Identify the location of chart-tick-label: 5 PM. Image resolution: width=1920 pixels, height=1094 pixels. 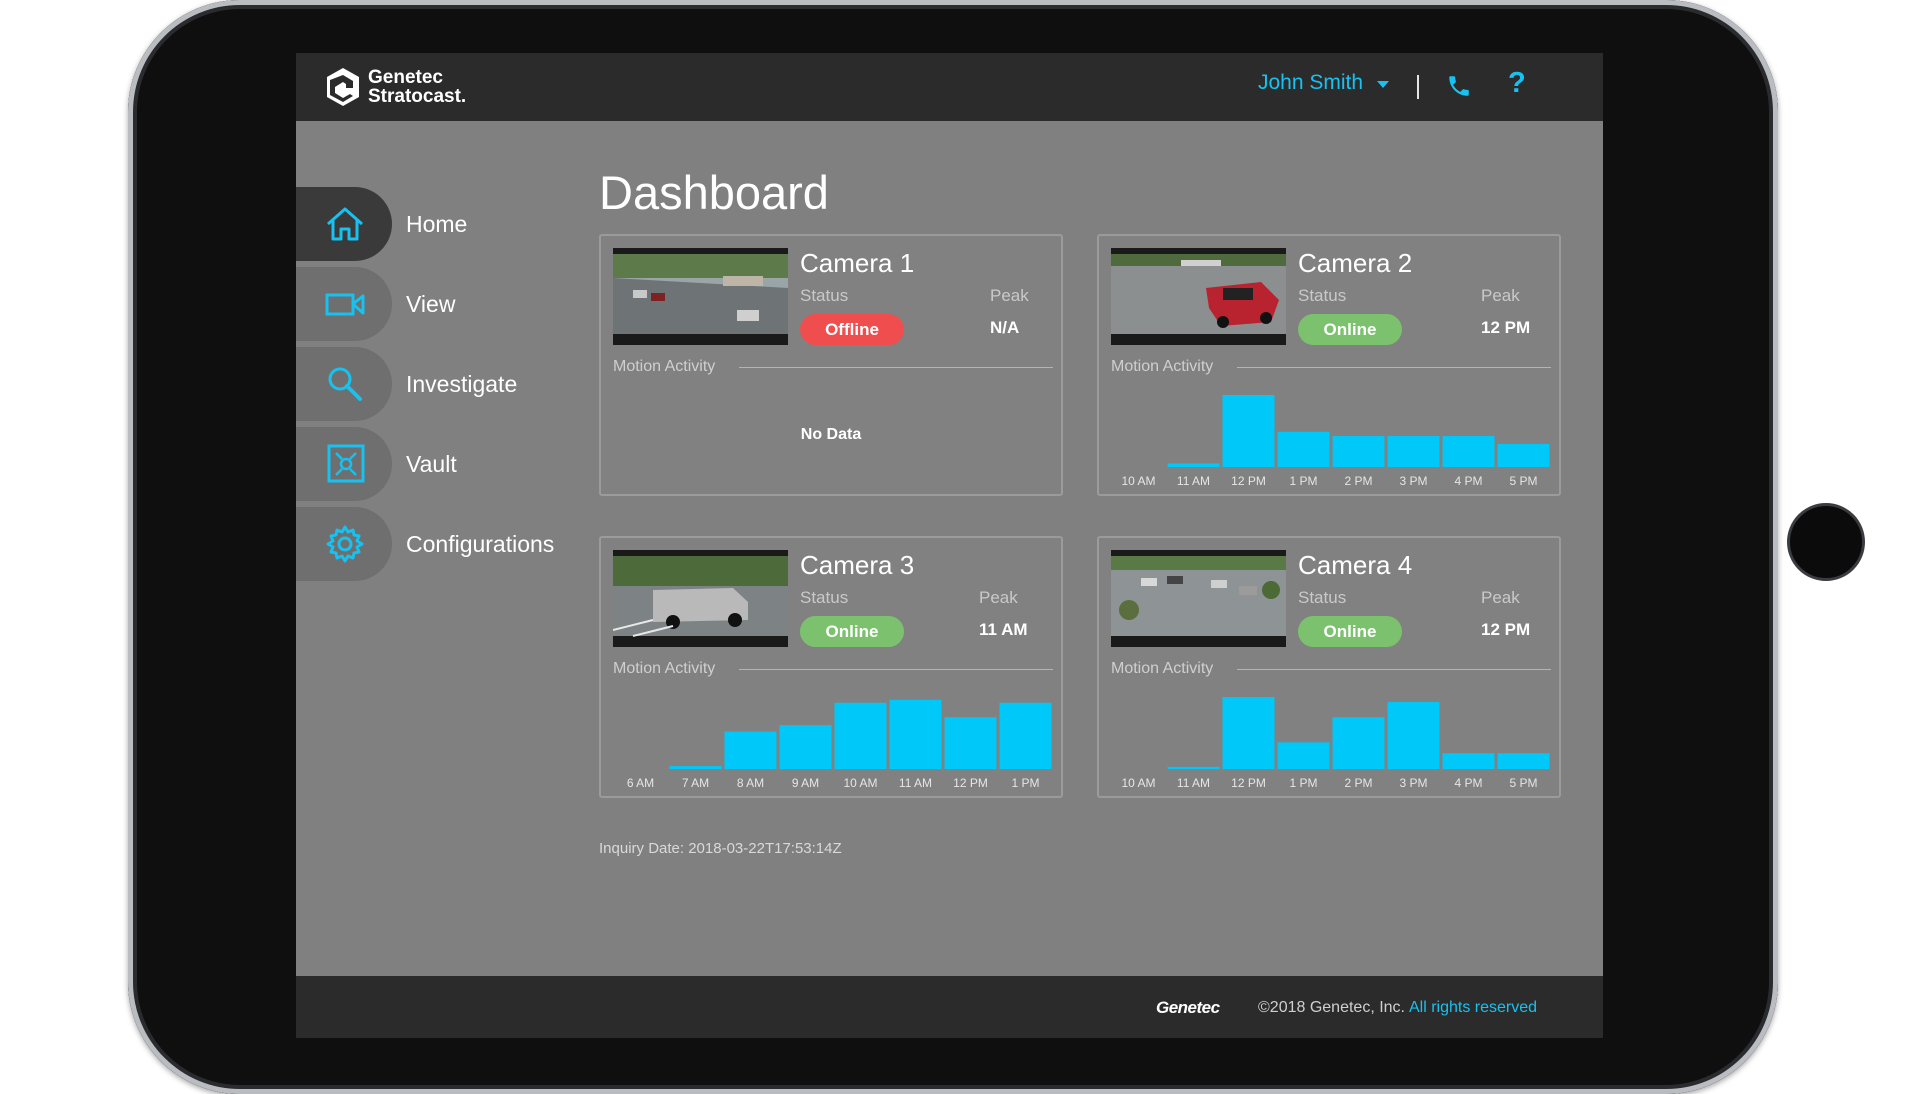
(1523, 783).